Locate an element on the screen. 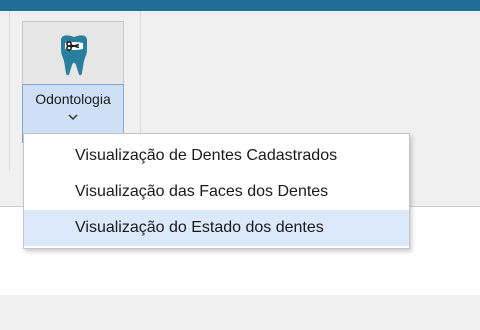 The width and height of the screenshot is (480, 330). menu-item-faces-dos-dentes: Visualização das Faces dos Dentes is located at coordinates (216, 192).